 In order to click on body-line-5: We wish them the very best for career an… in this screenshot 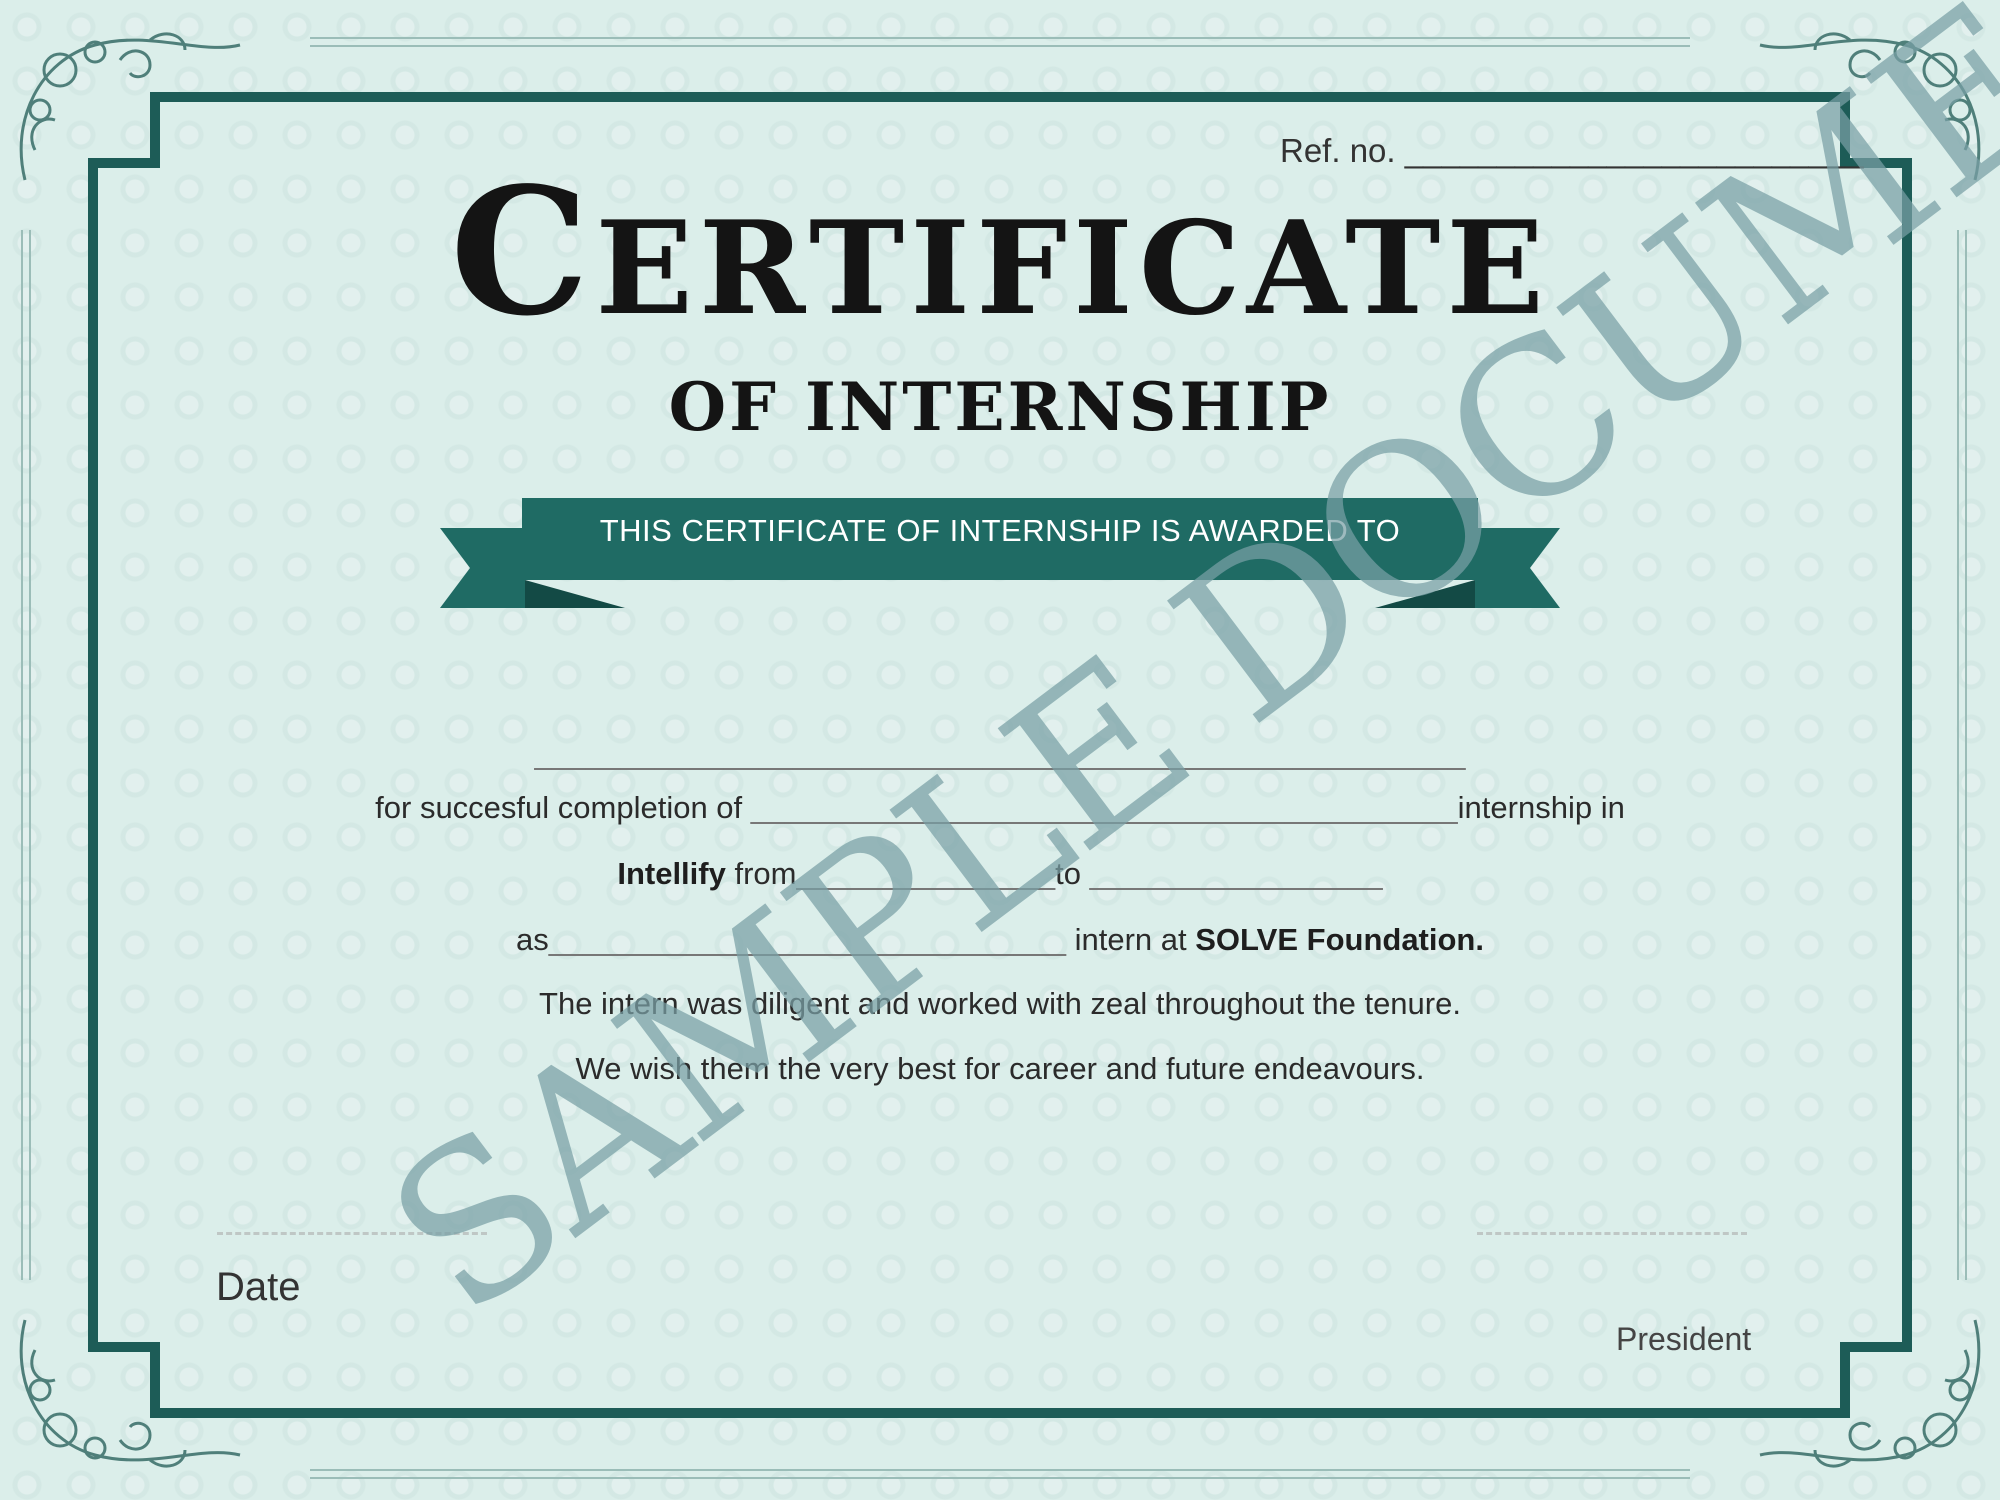, I will do `click(1000, 1068)`.